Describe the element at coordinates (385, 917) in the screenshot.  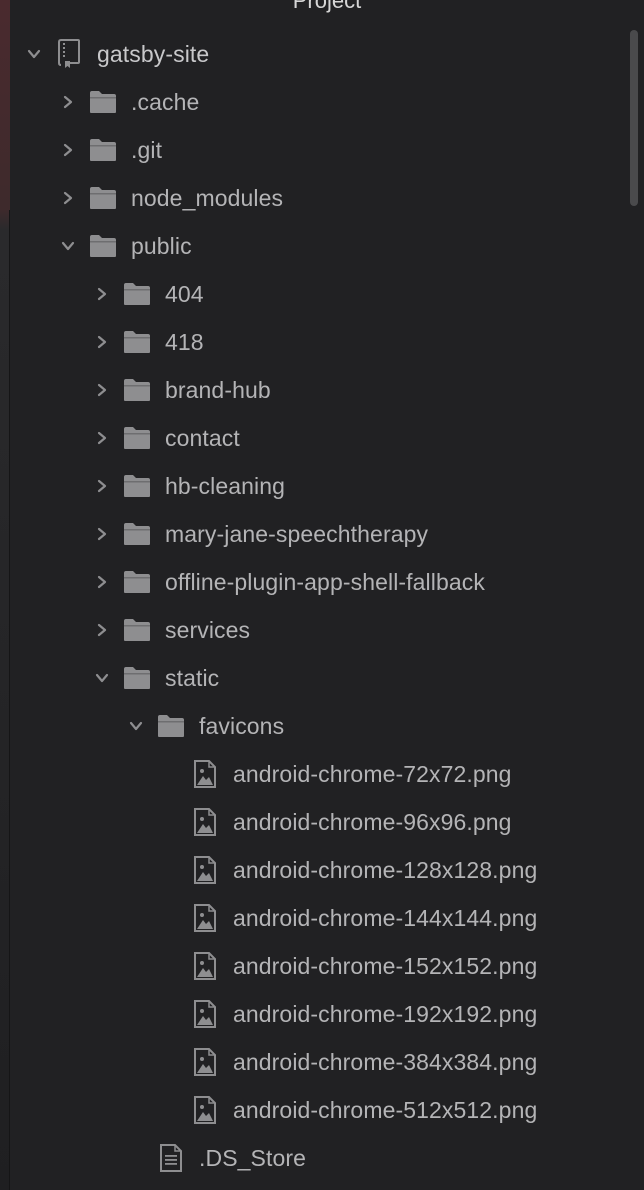
I see `tree-item-label: android-chrome-144x144.png` at that location.